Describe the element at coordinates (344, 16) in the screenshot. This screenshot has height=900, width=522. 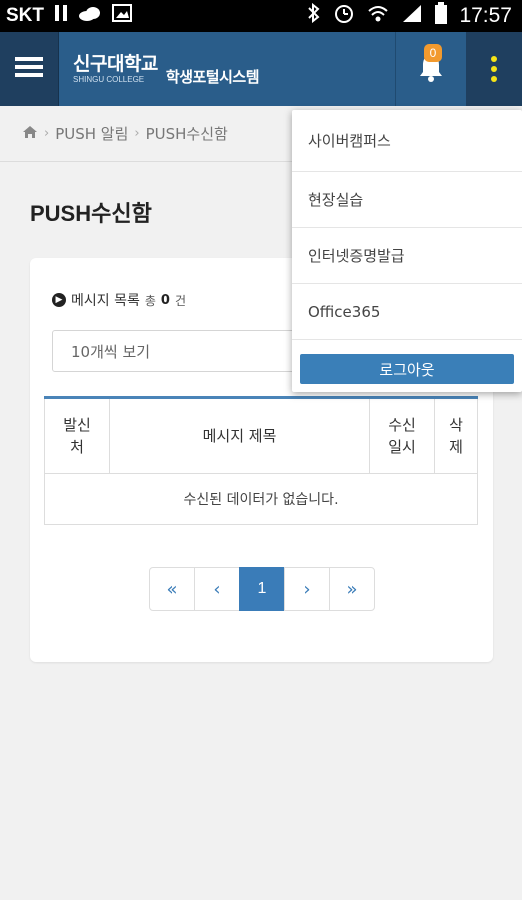
I see `alarm-icon` at that location.